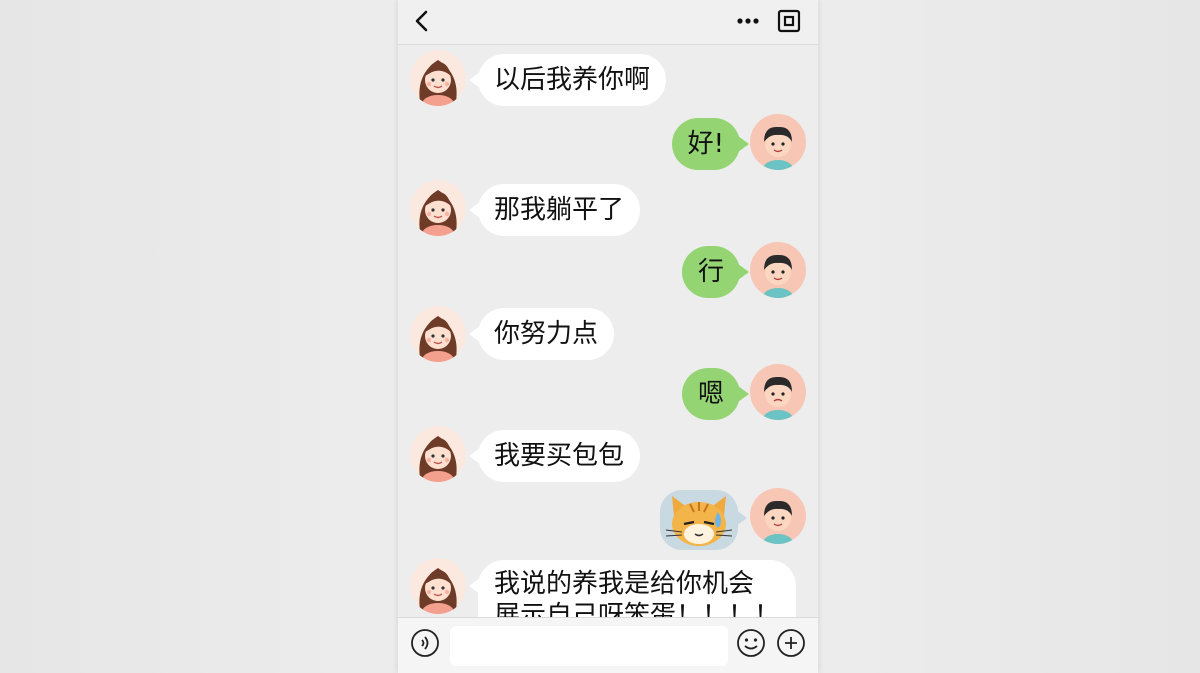 This screenshot has width=1200, height=673. Describe the element at coordinates (624, 584) in the screenshot. I see `message-line: 我说的养我是给你机会` at that location.